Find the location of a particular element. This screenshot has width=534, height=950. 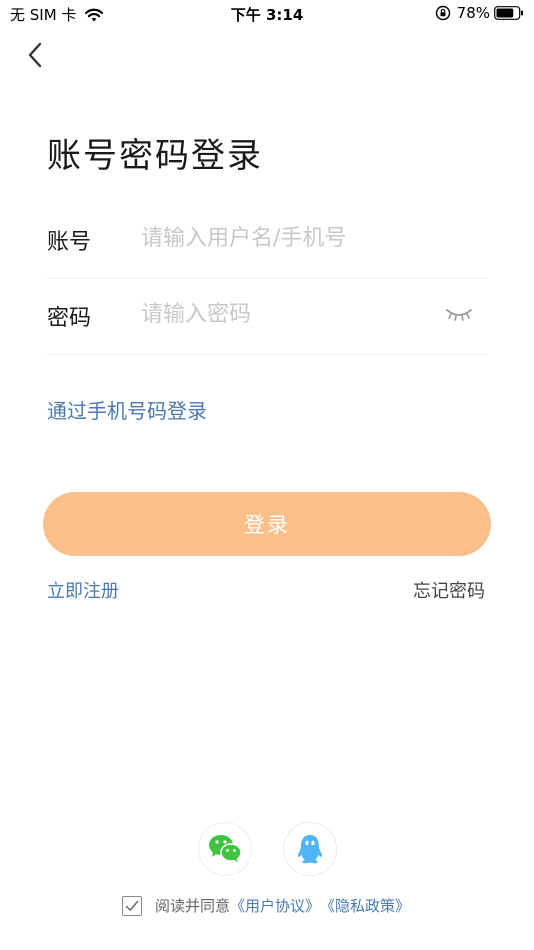

battery-icon is located at coordinates (508, 13).